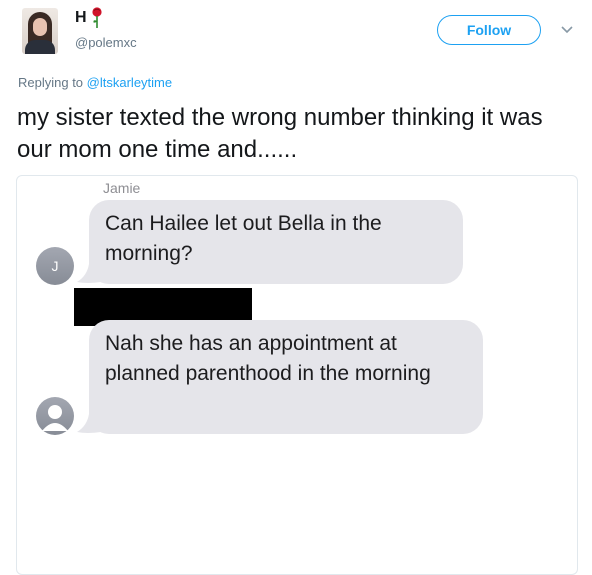  Describe the element at coordinates (489, 30) in the screenshot. I see `follow-button: Follow` at that location.